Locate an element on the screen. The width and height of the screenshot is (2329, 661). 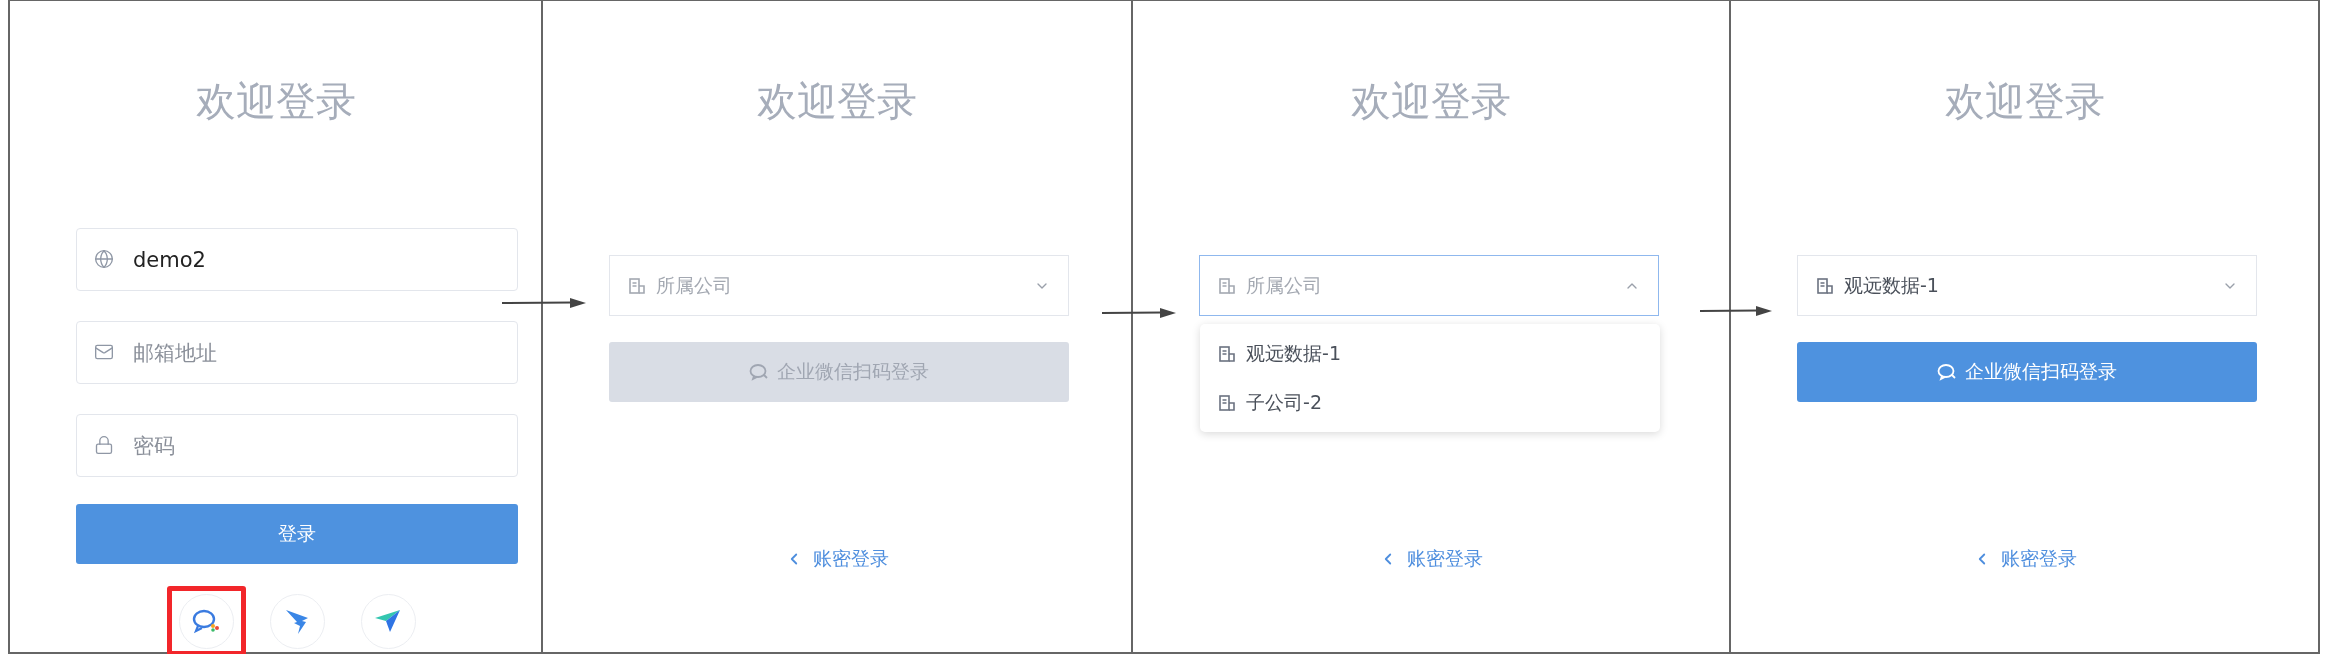
company-select: 观远数据-1 is located at coordinates (2027, 285).